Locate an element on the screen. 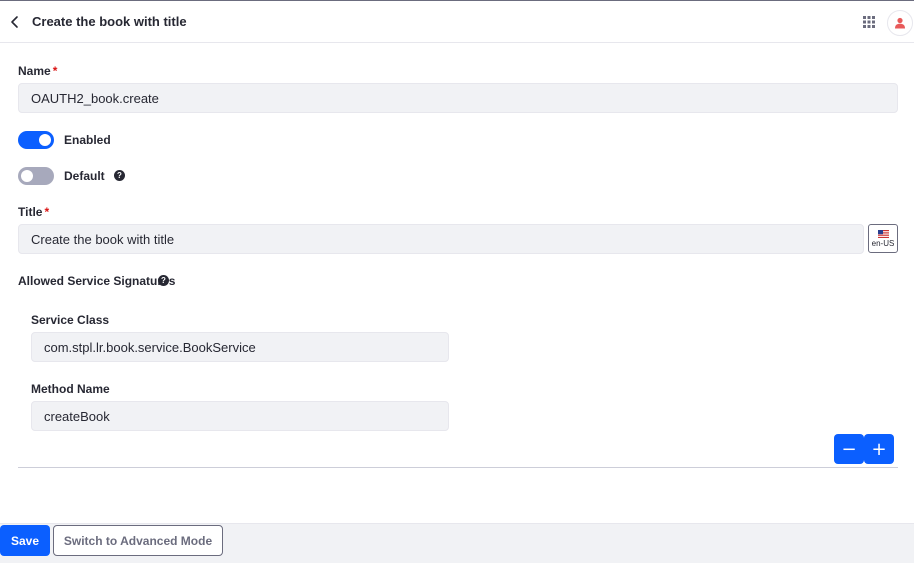  default-label: Default is located at coordinates (84, 176).